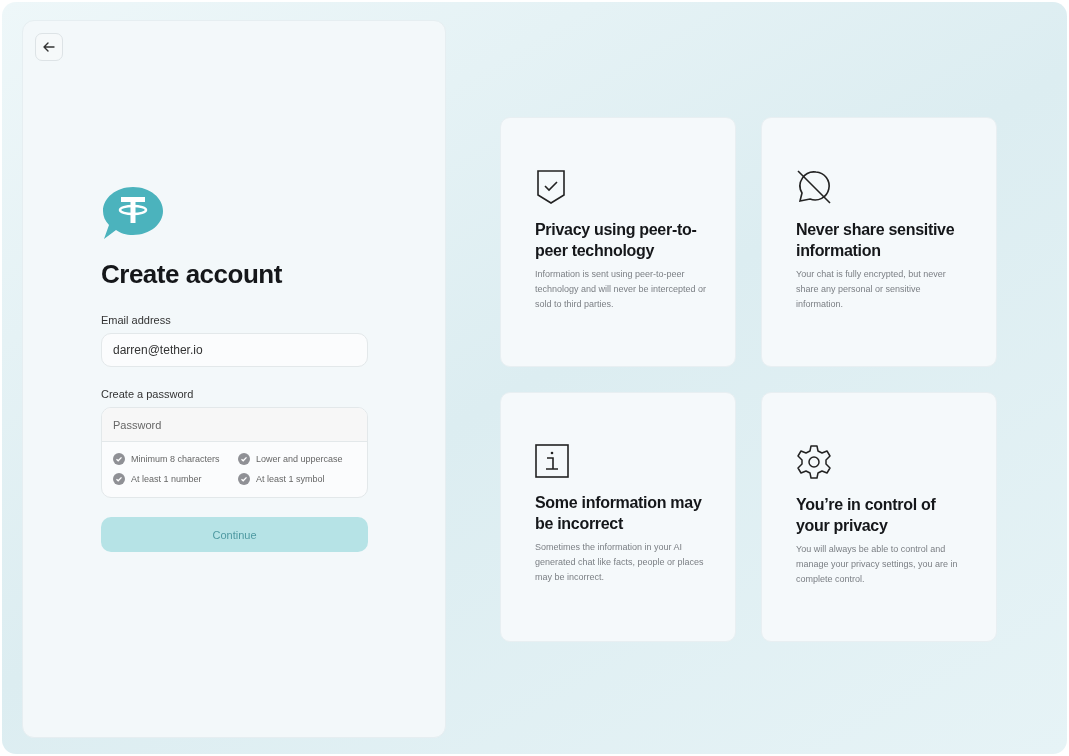  What do you see at coordinates (136, 320) in the screenshot?
I see `field-label: Email address` at bounding box center [136, 320].